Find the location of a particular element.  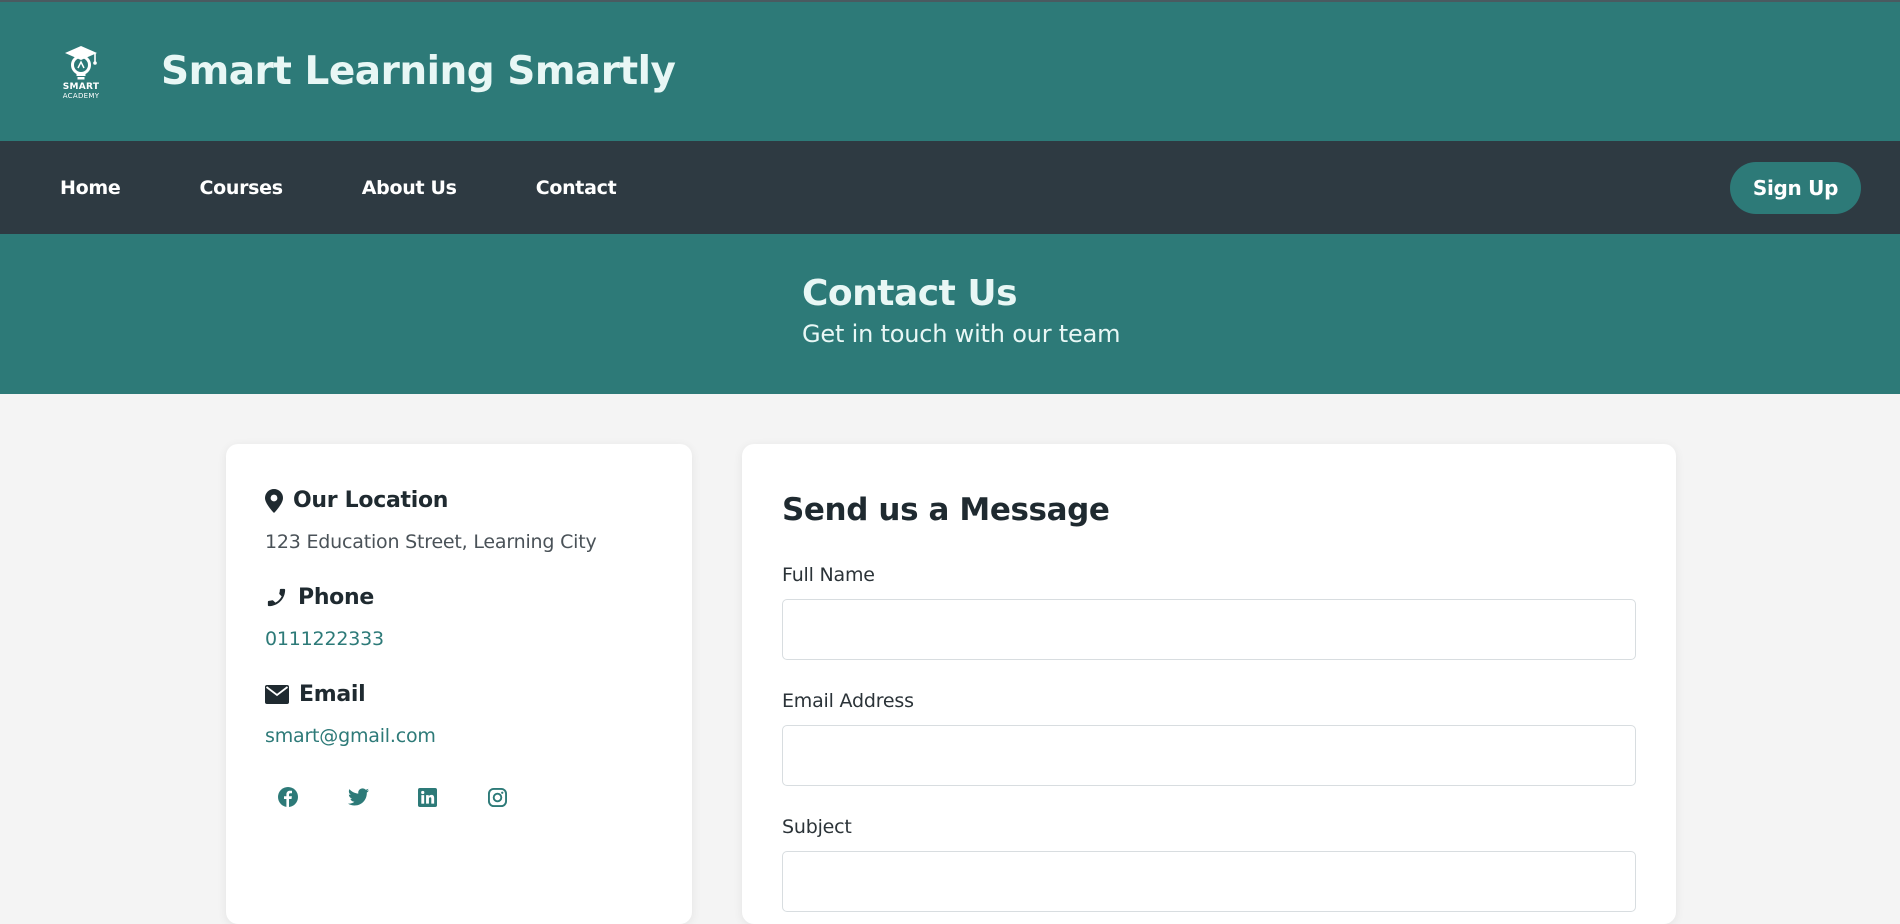

email-address-label: Email Address is located at coordinates (848, 701).